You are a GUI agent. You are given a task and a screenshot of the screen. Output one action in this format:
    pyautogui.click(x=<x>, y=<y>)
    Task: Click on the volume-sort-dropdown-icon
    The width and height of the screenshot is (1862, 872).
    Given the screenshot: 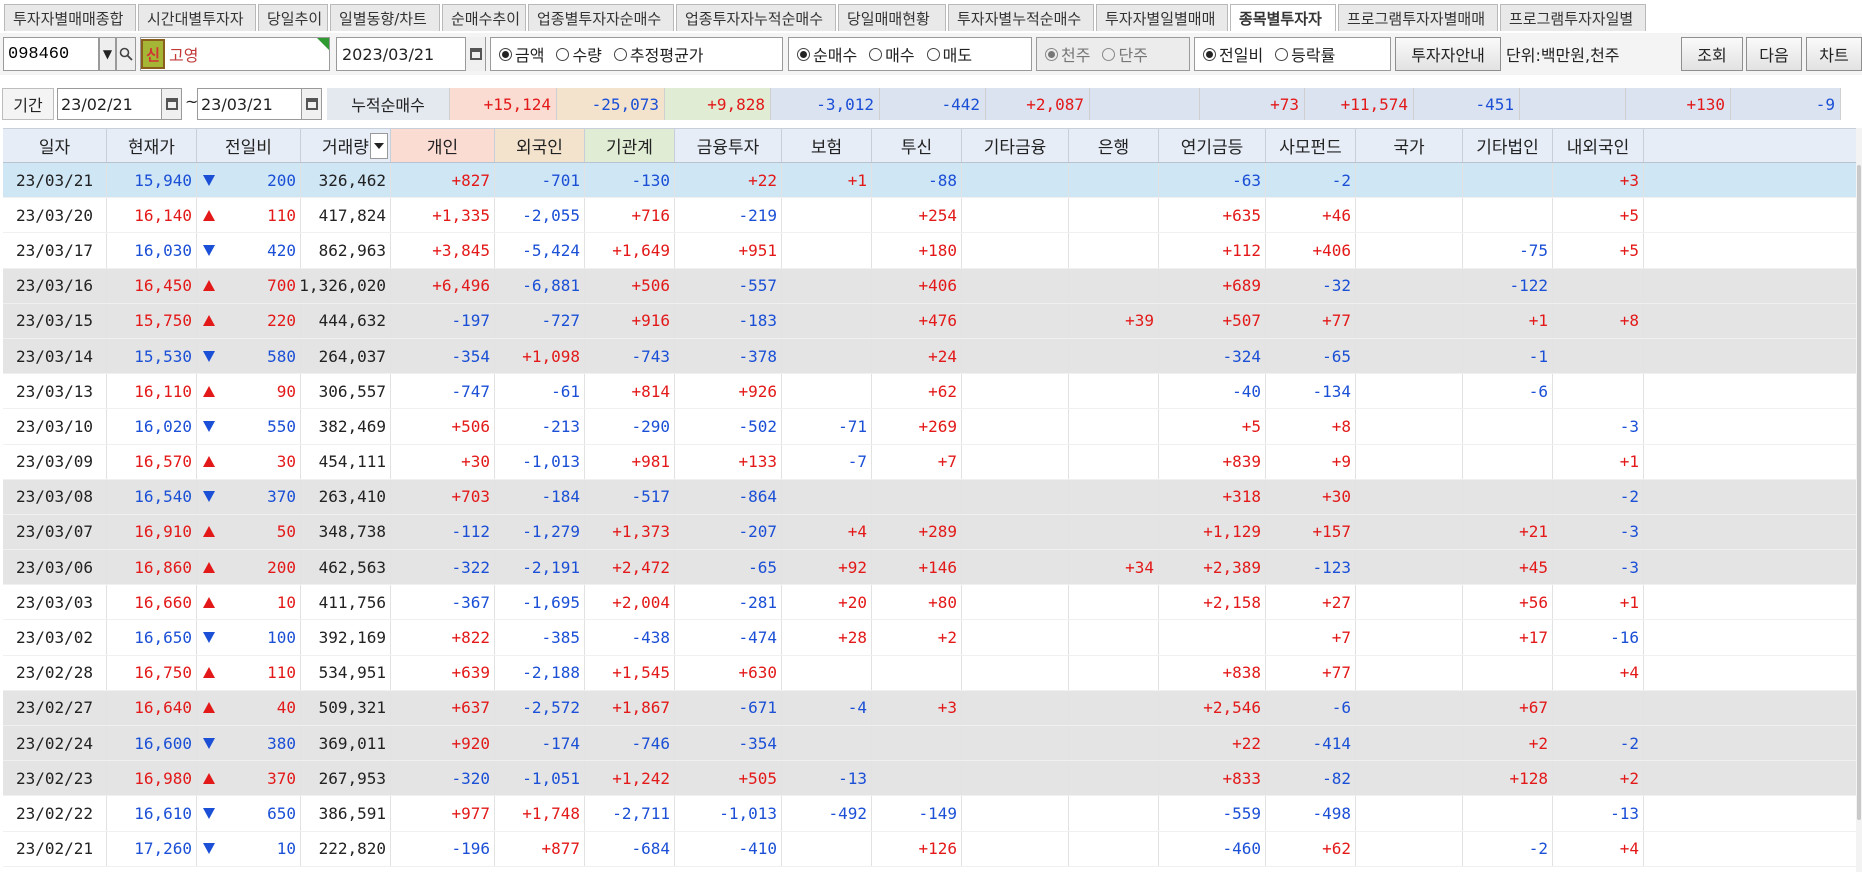 What is the action you would take?
    pyautogui.click(x=379, y=146)
    